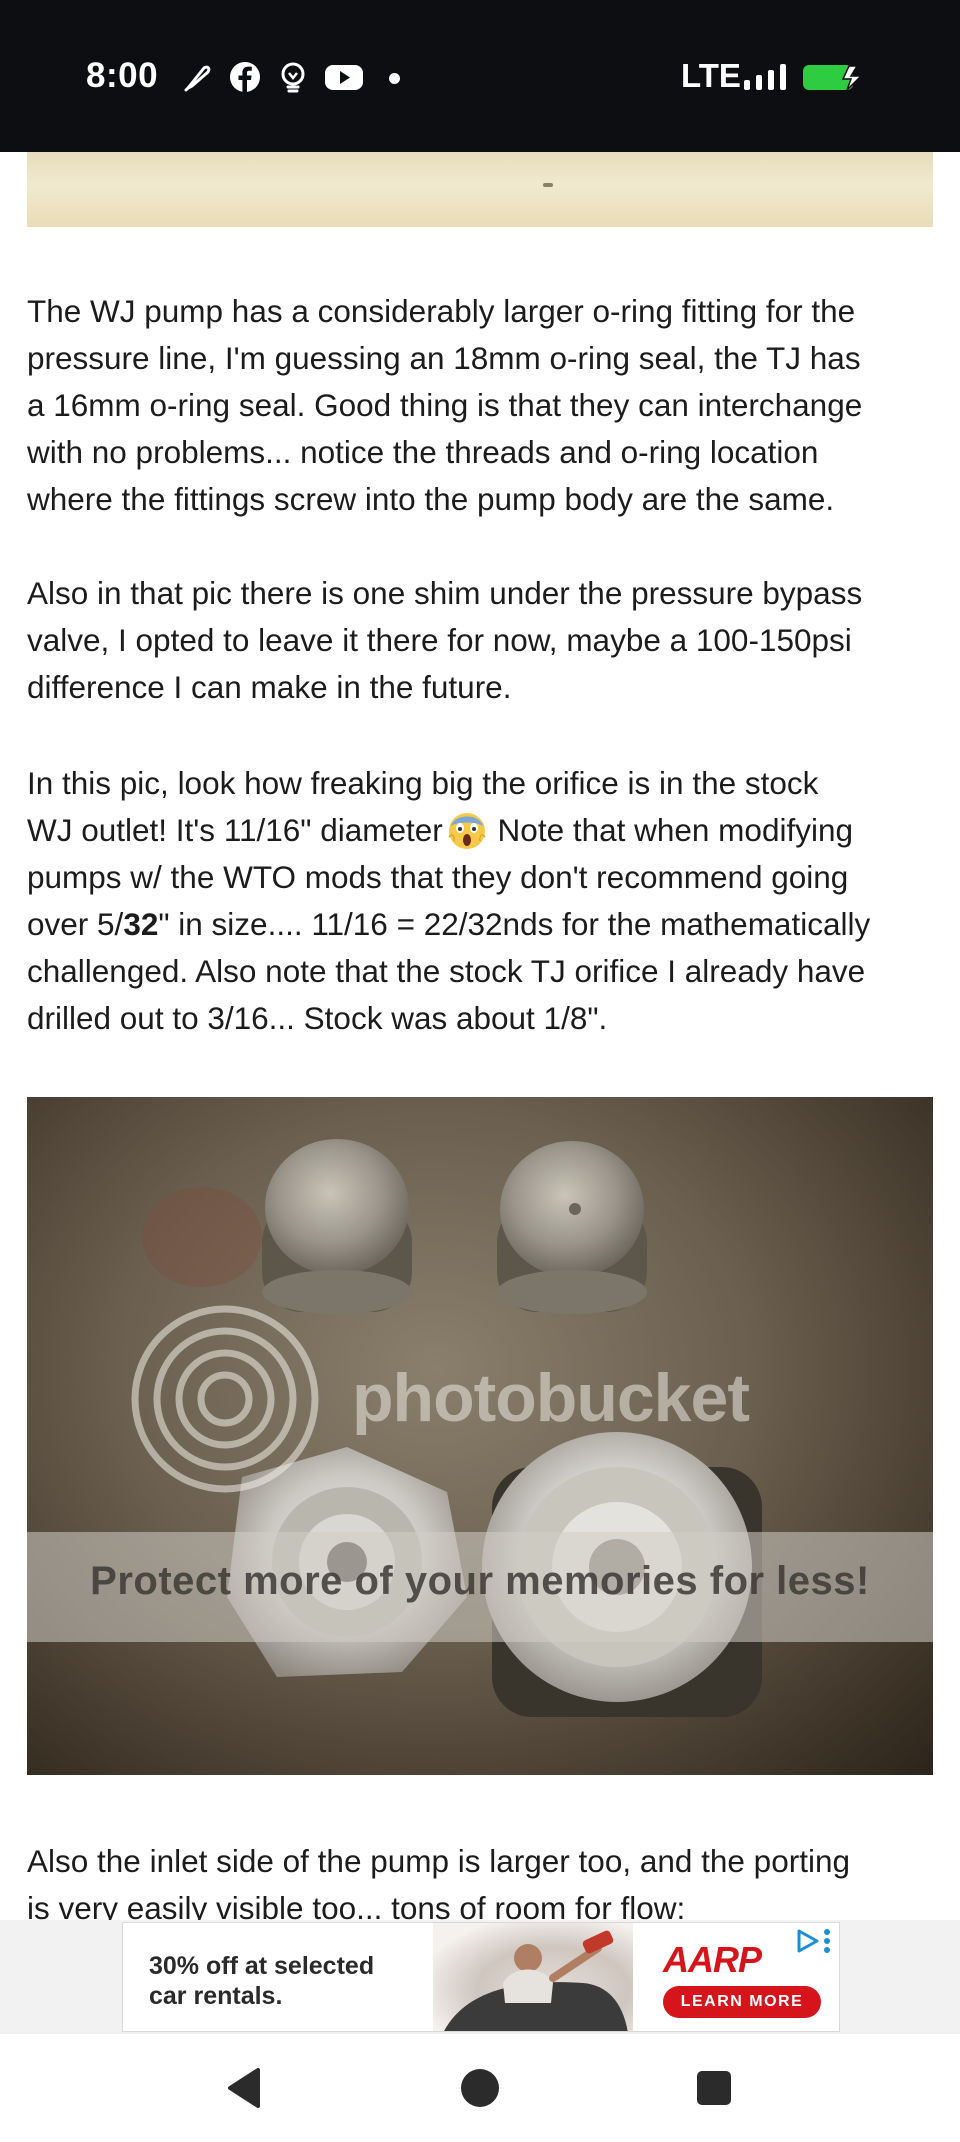 Image resolution: width=960 pixels, height=2142 pixels. What do you see at coordinates (742, 2002) in the screenshot?
I see `learn-more-button: LEARN MORE` at bounding box center [742, 2002].